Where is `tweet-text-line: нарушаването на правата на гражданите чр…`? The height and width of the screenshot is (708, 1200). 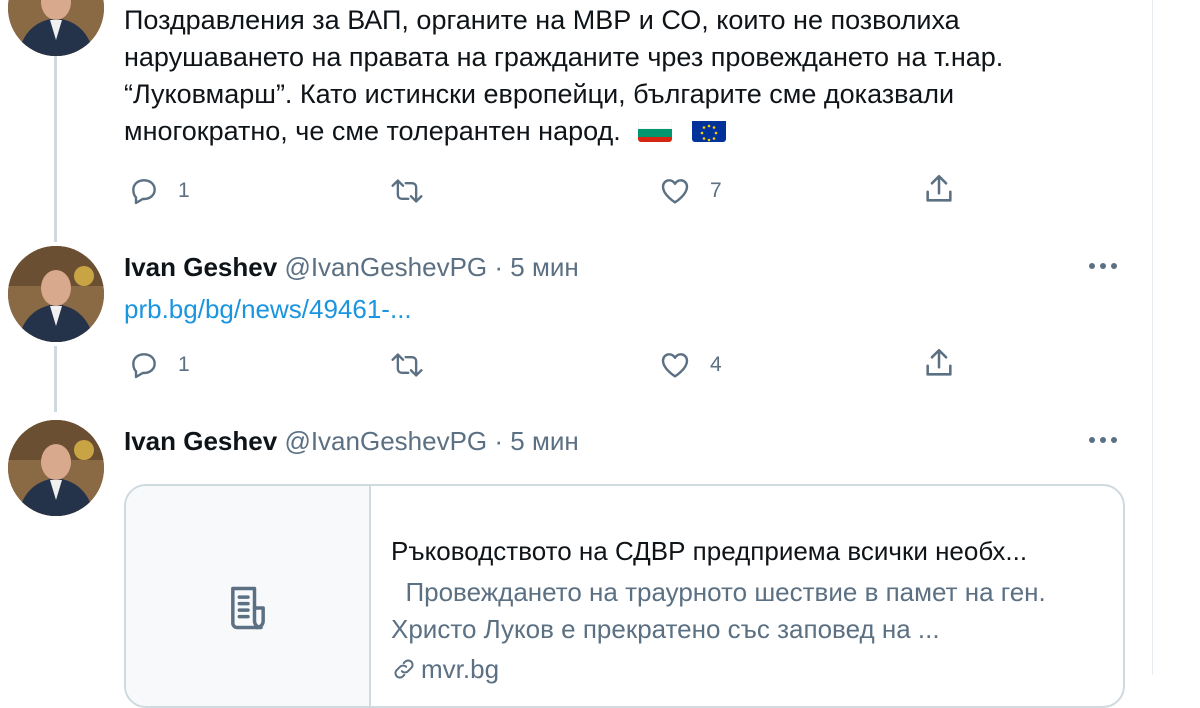
tweet-text-line: нарушаването на правата на гражданите чр… is located at coordinates (564, 57).